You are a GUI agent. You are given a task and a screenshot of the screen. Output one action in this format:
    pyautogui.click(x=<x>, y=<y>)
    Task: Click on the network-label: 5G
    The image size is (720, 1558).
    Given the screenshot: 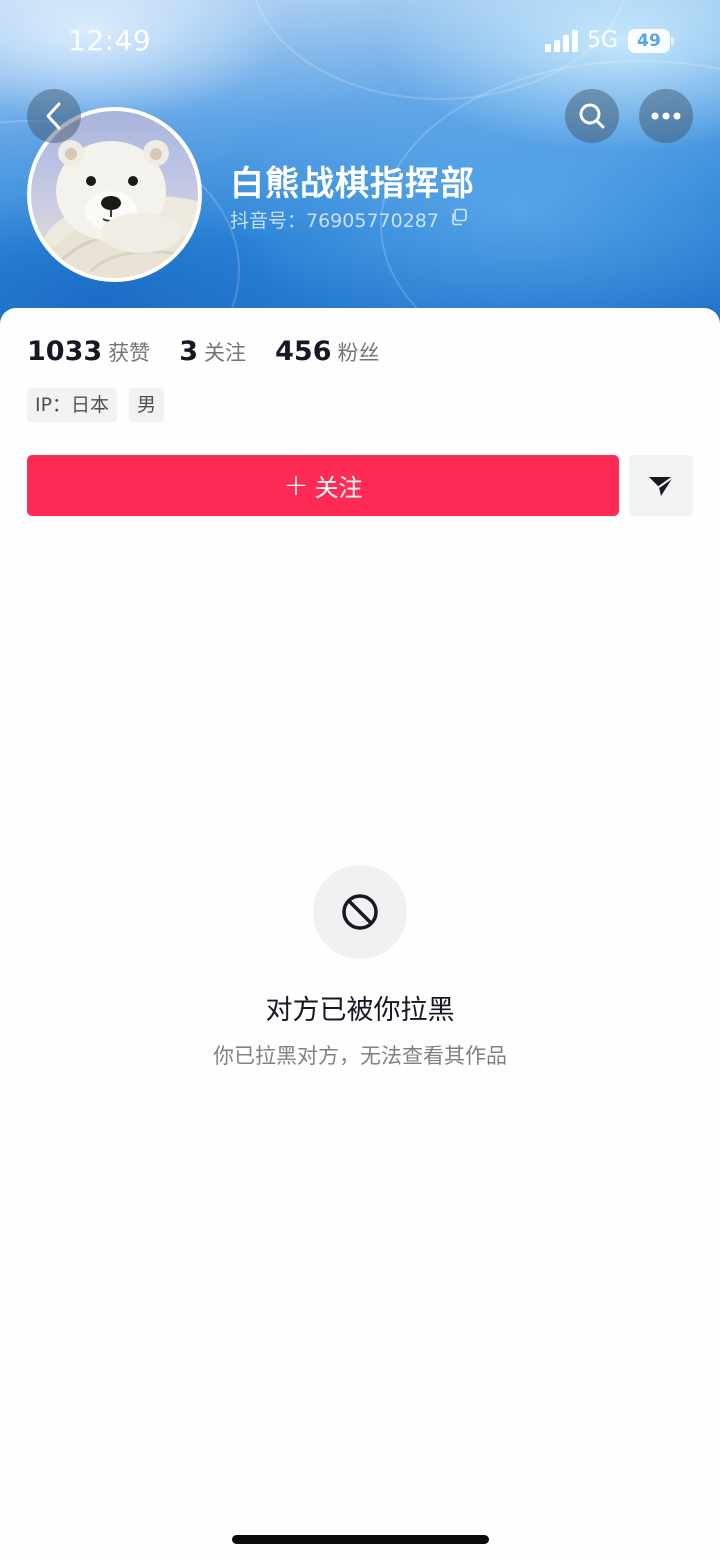 What is the action you would take?
    pyautogui.click(x=603, y=40)
    